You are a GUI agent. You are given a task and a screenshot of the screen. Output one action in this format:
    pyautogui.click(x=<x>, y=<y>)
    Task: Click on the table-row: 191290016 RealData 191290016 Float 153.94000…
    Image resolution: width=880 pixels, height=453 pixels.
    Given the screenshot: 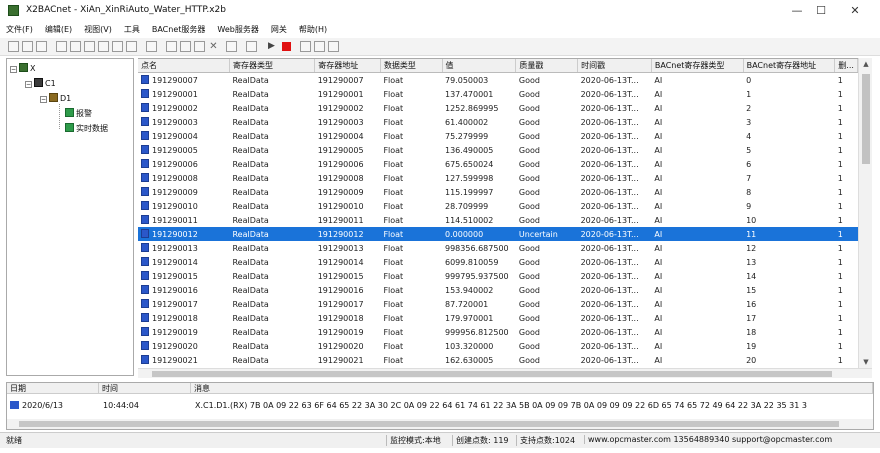 What is the action you would take?
    pyautogui.click(x=498, y=290)
    